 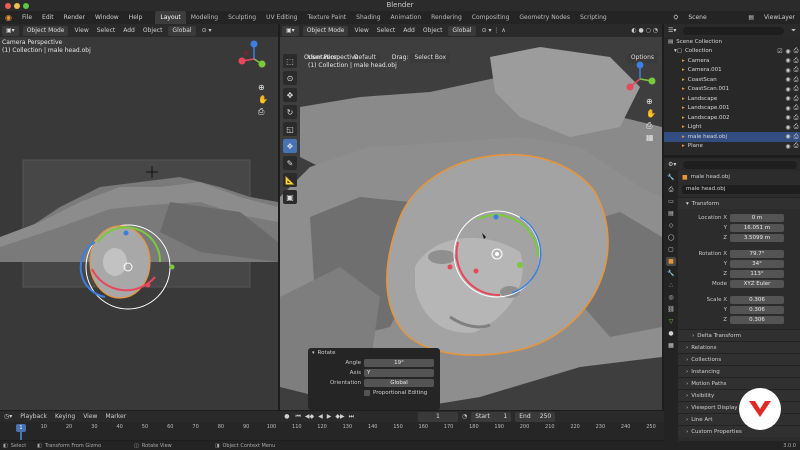 I want to click on select-tool-icon: ⬚, so click(x=290, y=61).